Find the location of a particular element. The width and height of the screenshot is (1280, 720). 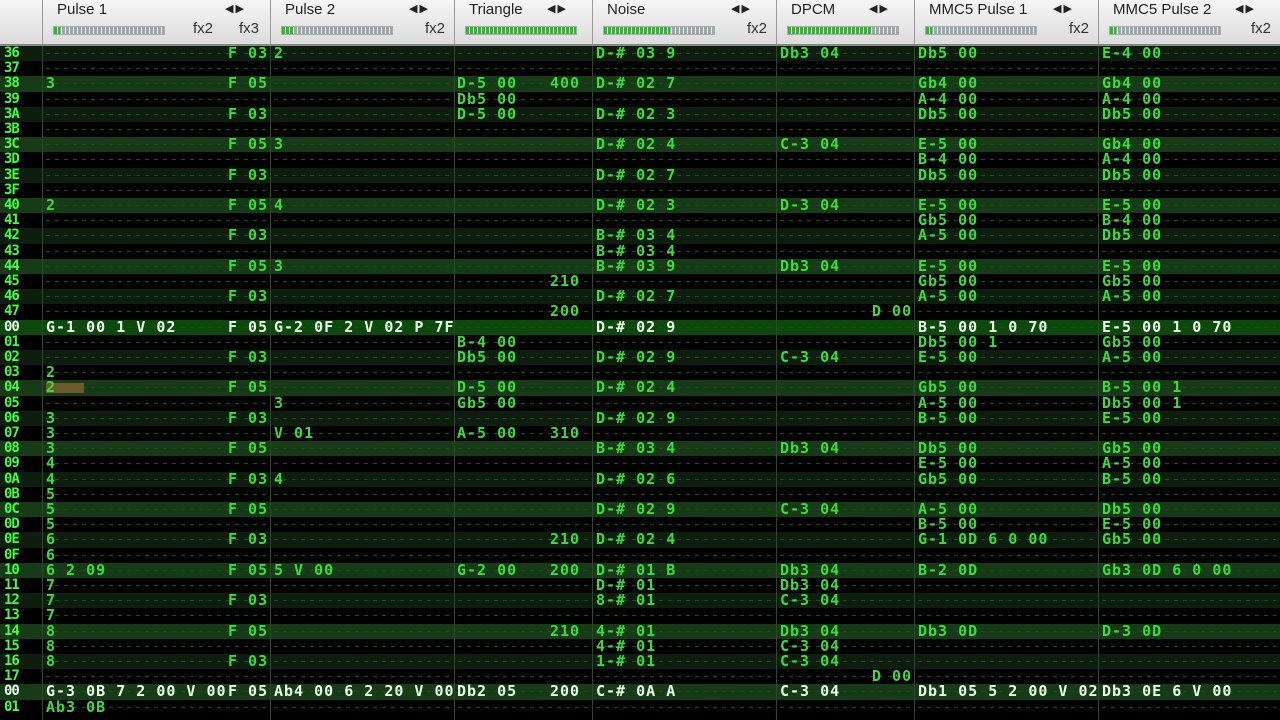

channel-3: Triangle ◀▶ is located at coordinates (523, 22).